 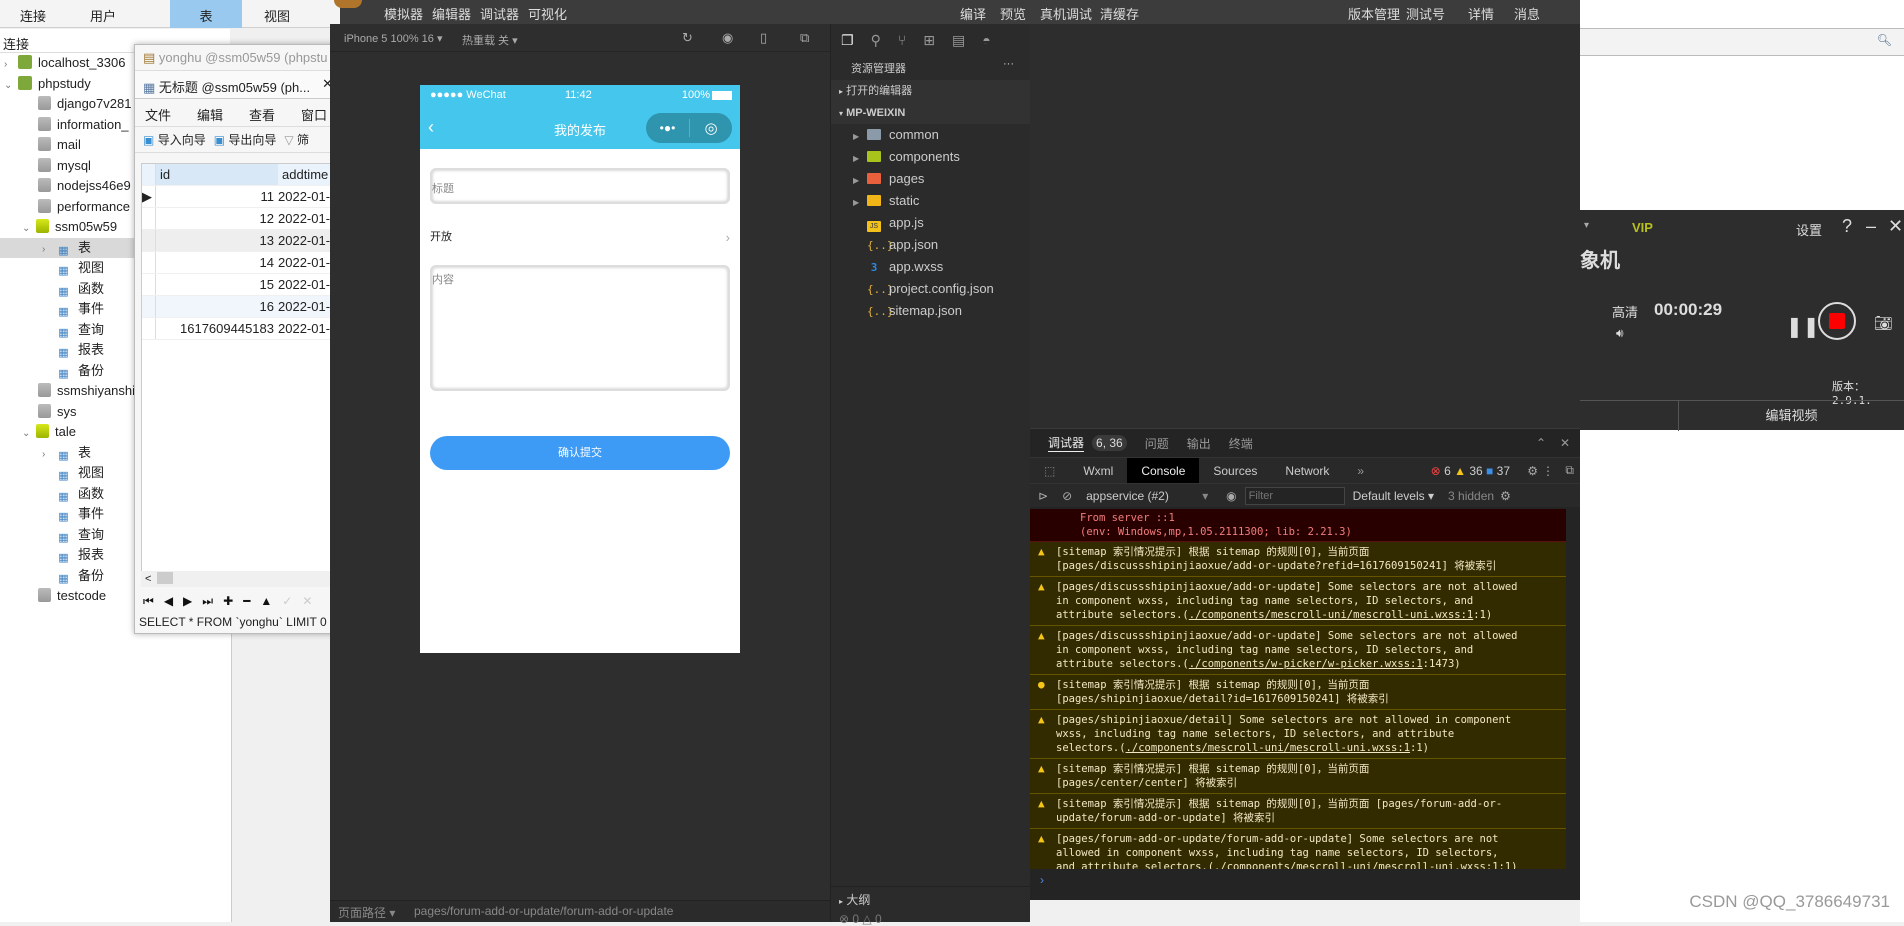 I want to click on cell-id: 13, so click(x=217, y=240).